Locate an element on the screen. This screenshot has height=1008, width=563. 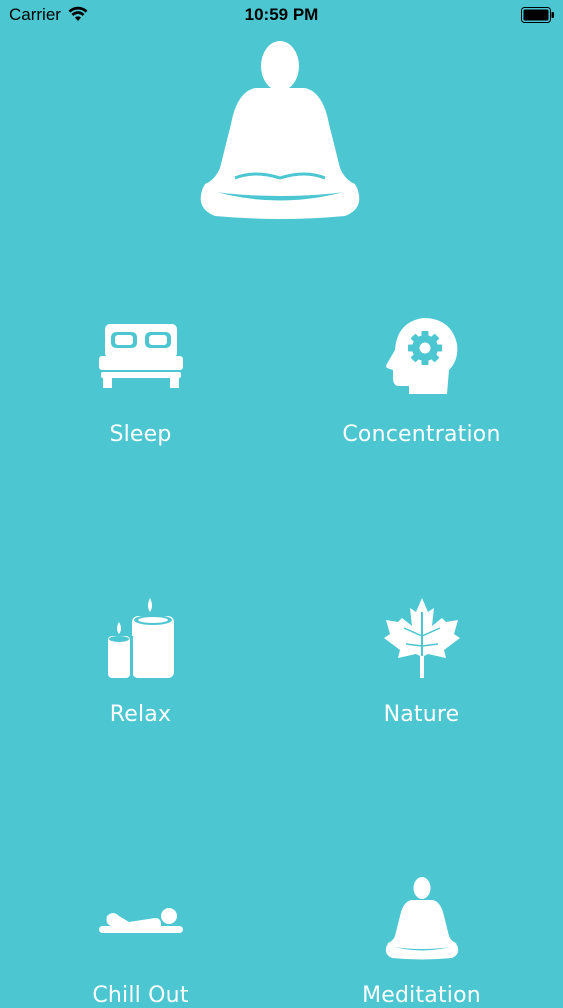
maple-leaf-icon is located at coordinates (421, 638).